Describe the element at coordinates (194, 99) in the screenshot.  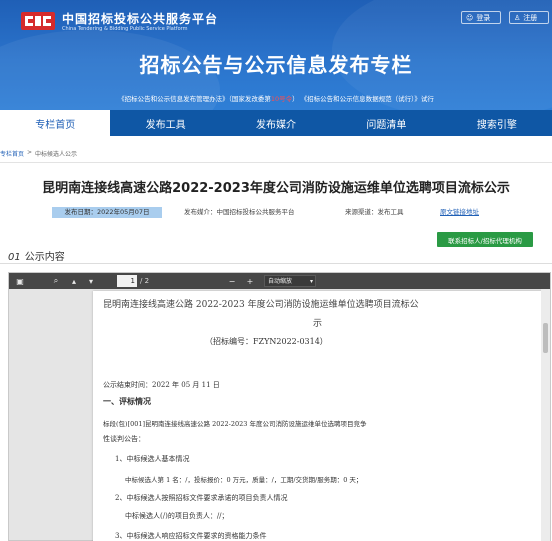
I see `notice-text: 《招标公告和公示信息发布管理办法》（国家发改委第` at that location.